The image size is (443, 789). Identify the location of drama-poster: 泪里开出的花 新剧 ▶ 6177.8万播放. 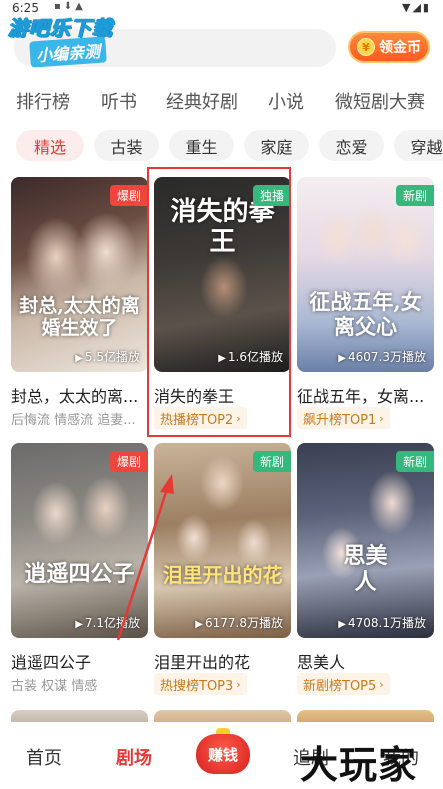
(222, 540).